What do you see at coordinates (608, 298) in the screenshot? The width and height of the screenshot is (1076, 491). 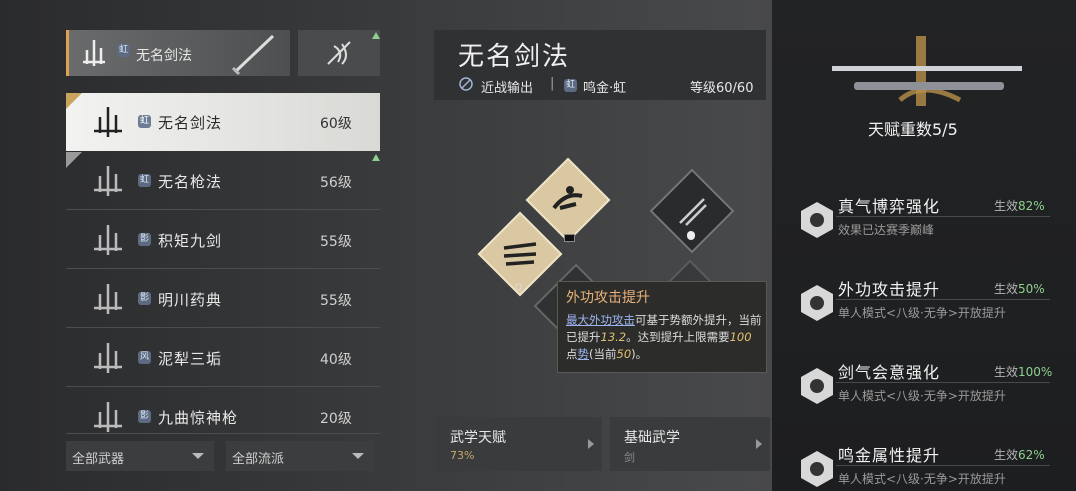 I see `tooltip-title: 外功攻击提升` at bounding box center [608, 298].